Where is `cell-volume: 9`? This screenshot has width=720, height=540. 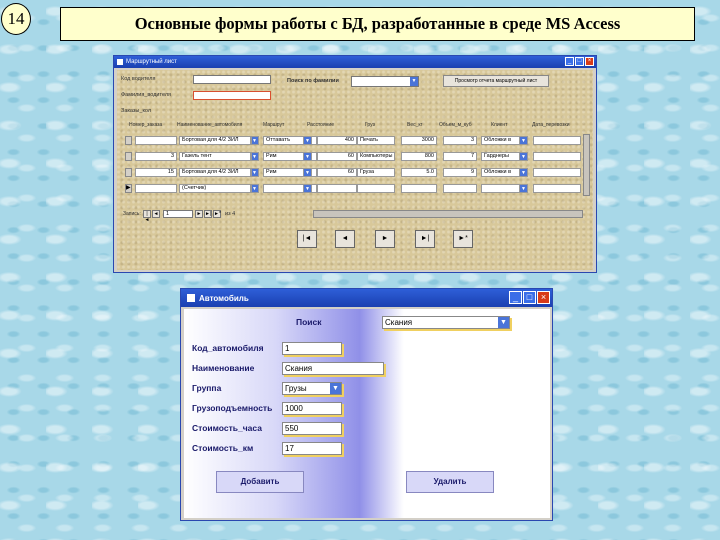 cell-volume: 9 is located at coordinates (460, 172).